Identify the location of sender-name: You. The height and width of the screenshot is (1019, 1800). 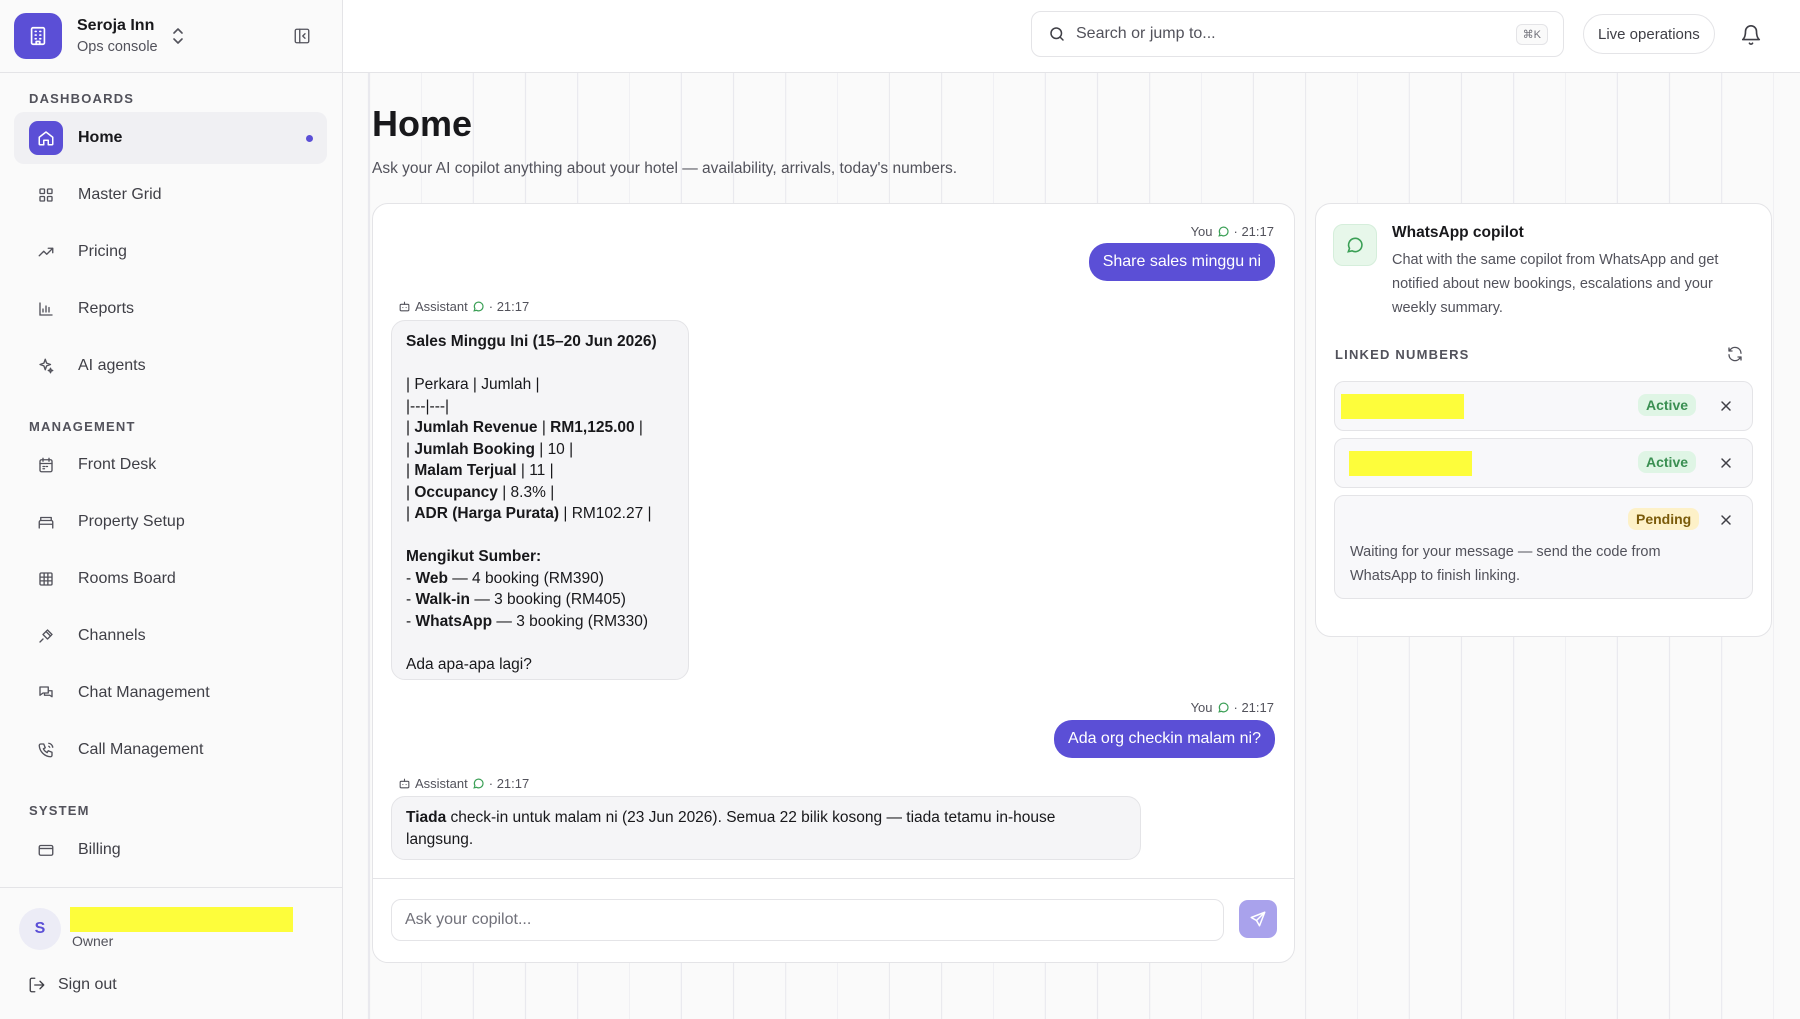
(1201, 231).